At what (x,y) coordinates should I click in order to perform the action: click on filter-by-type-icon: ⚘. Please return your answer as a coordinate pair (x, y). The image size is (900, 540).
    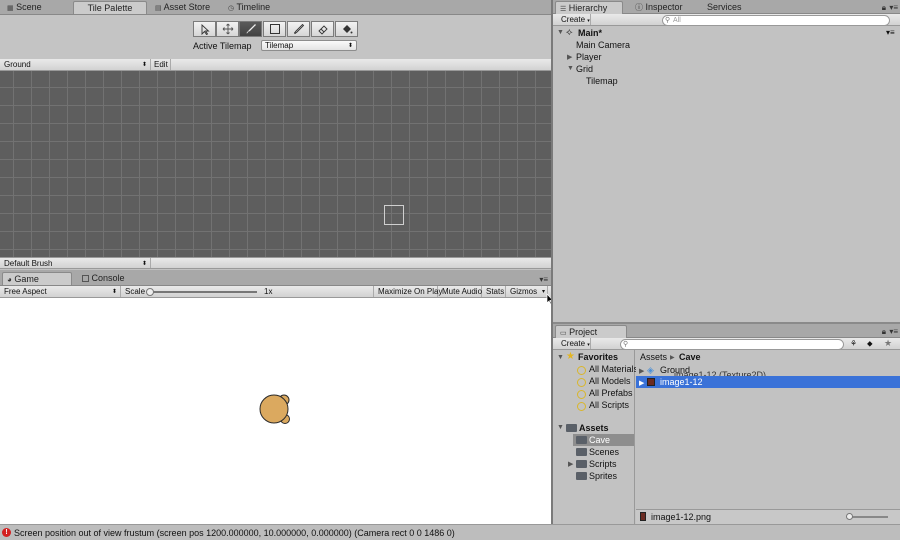
    Looking at the image, I should click on (853, 343).